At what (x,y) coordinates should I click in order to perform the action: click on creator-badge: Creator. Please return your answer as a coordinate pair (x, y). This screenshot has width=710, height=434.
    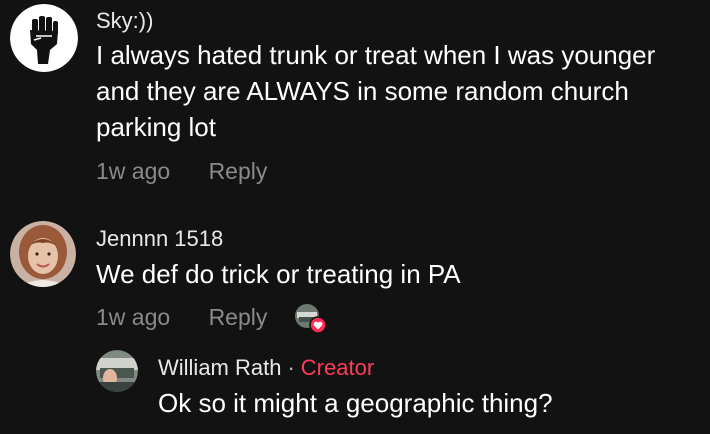
    Looking at the image, I should click on (337, 367).